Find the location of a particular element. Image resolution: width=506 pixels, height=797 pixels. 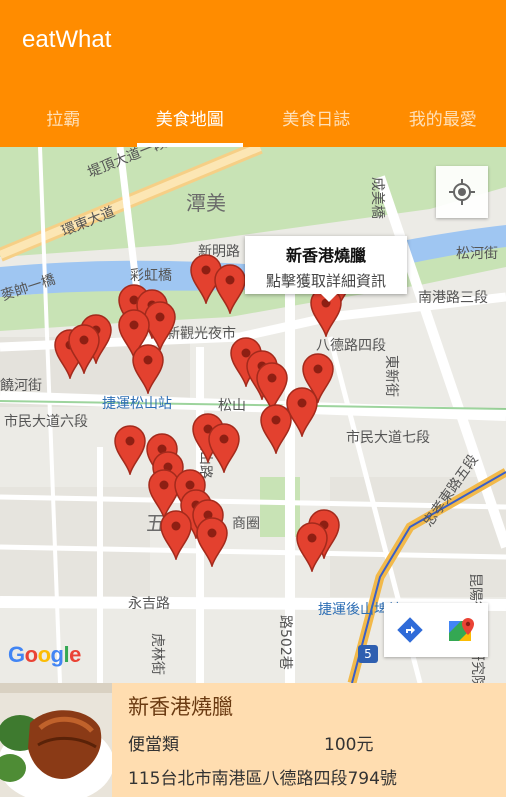

map-toolbar is located at coordinates (436, 630).